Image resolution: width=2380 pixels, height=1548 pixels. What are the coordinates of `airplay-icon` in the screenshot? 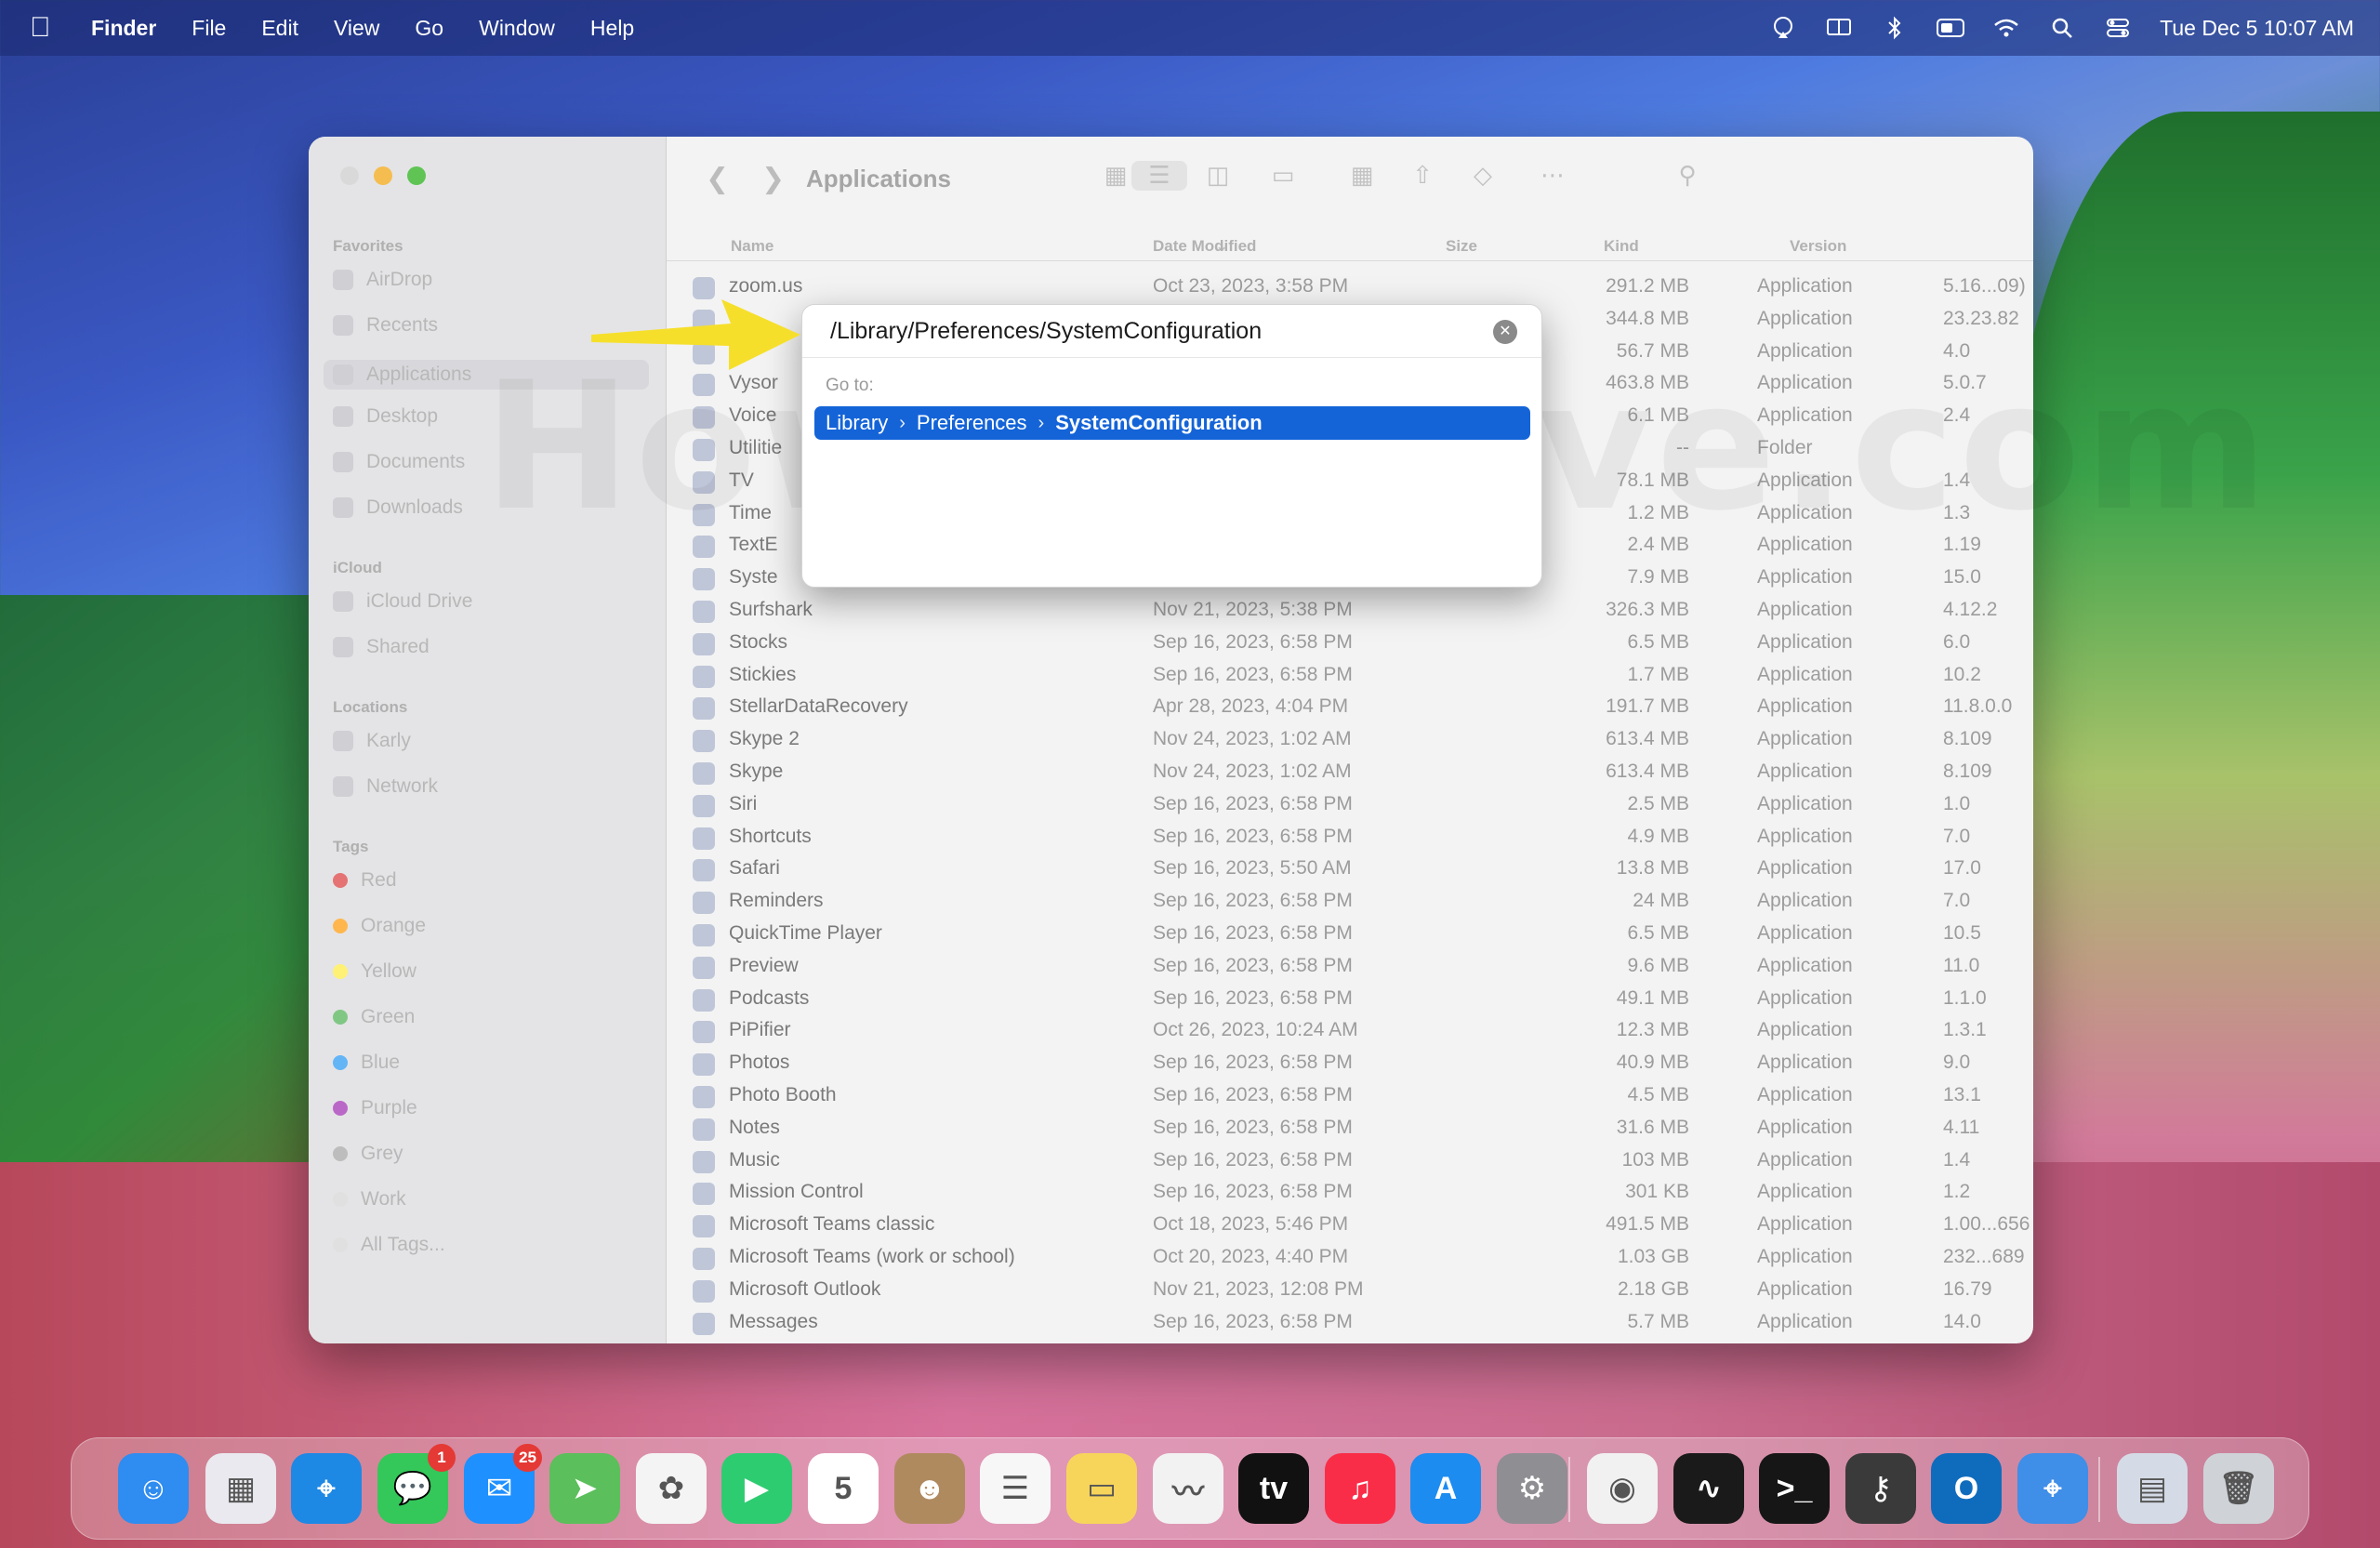 It's located at (1783, 28).